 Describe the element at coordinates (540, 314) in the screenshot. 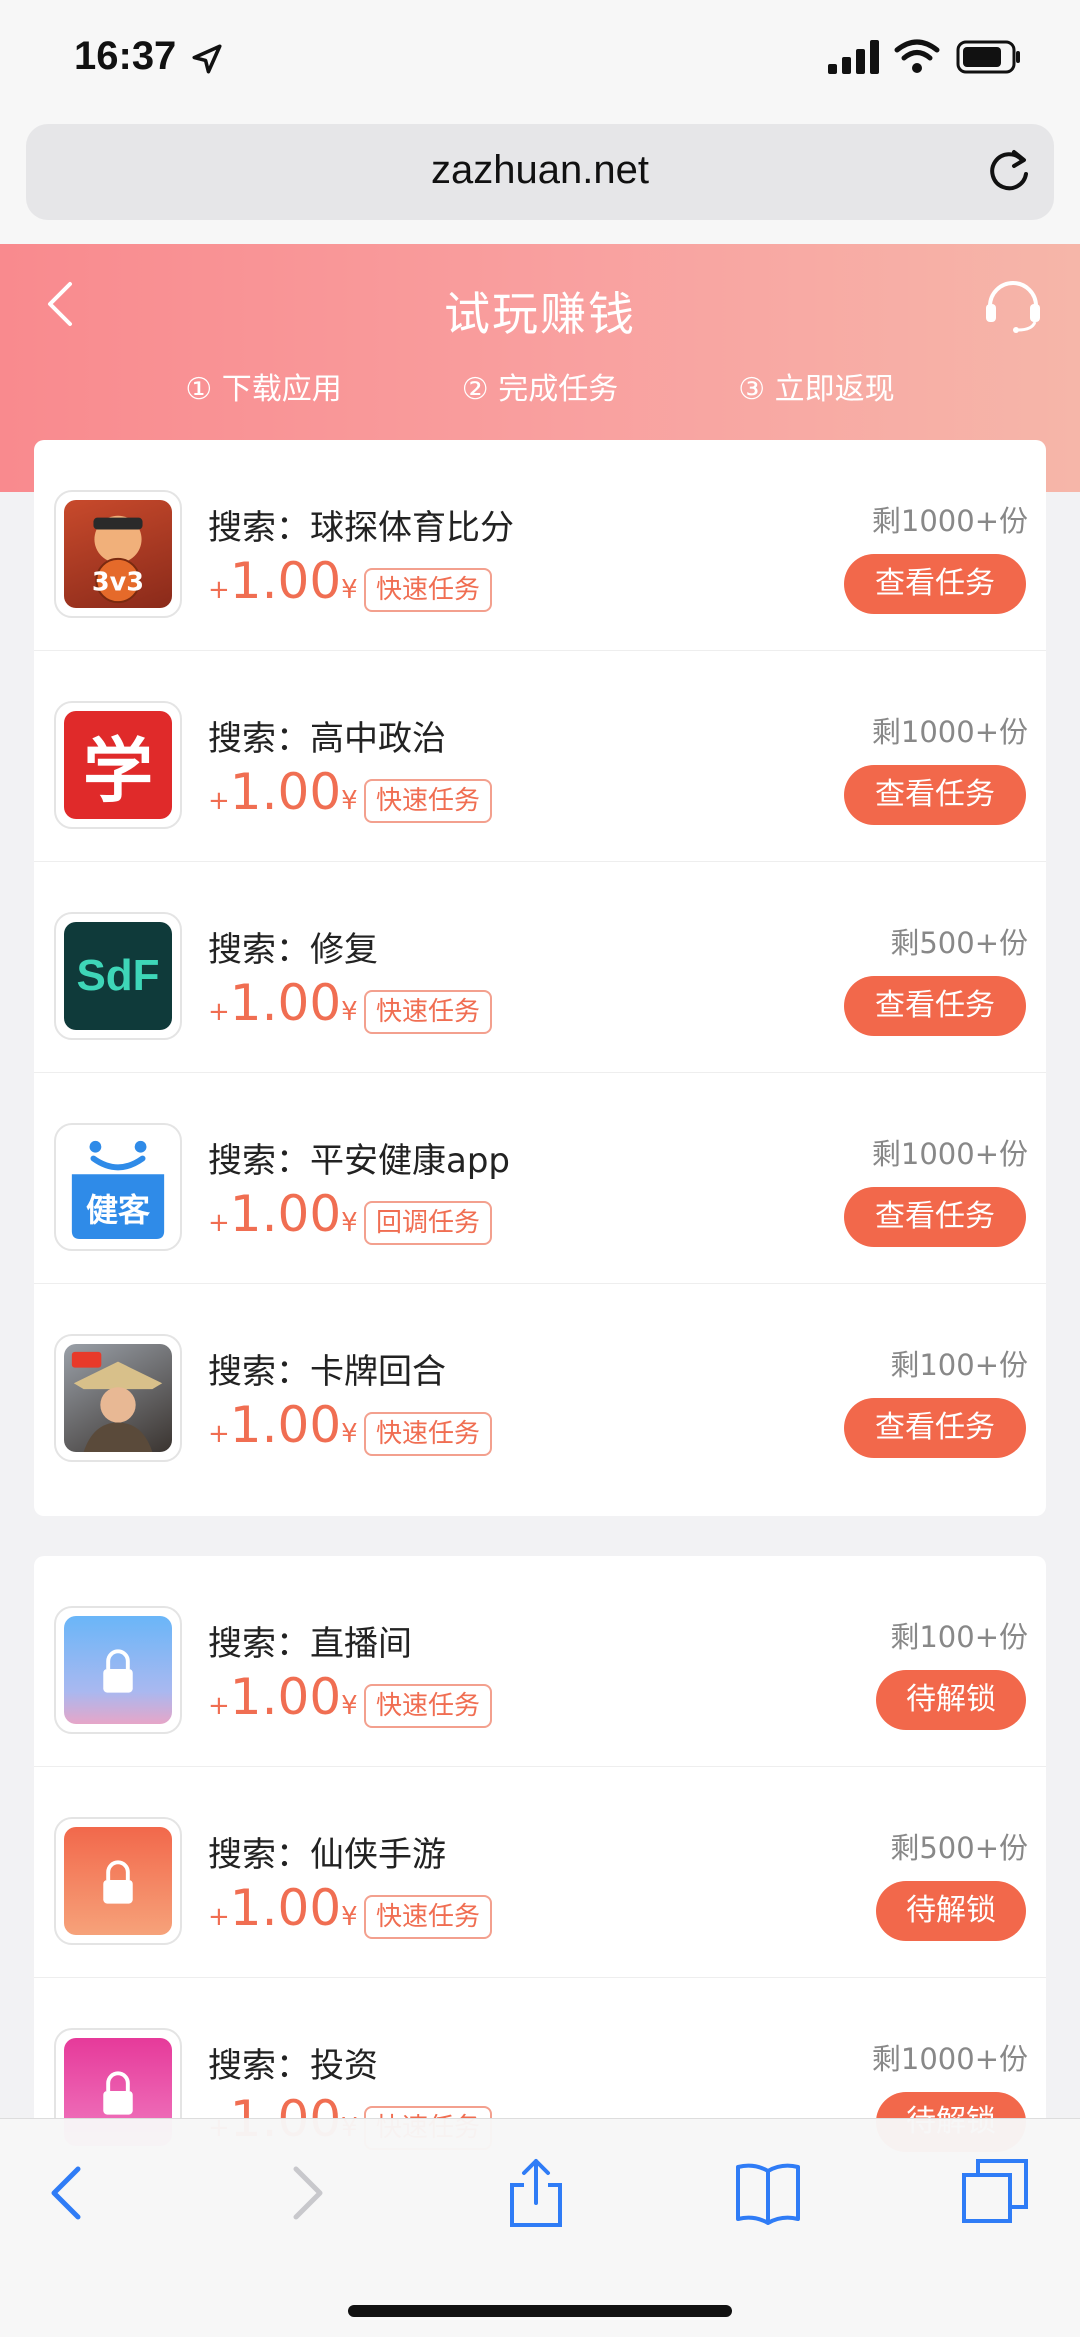

I see `page-title: 试玩赚钱` at that location.